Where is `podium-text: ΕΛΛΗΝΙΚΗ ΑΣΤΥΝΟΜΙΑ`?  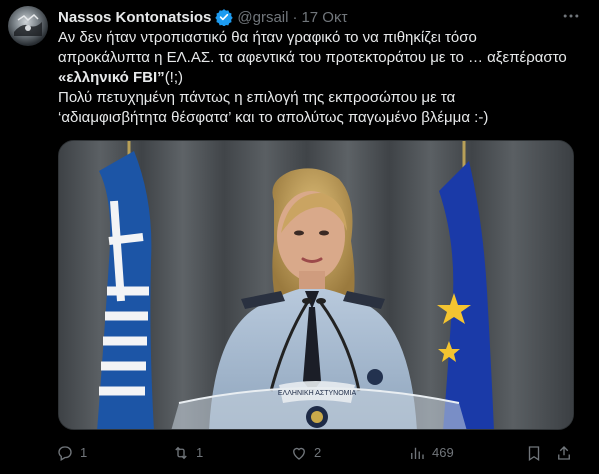 podium-text: ΕΛΛΗΝΙΚΗ ΑΣΤΥΝΟΜΙΑ is located at coordinates (317, 393).